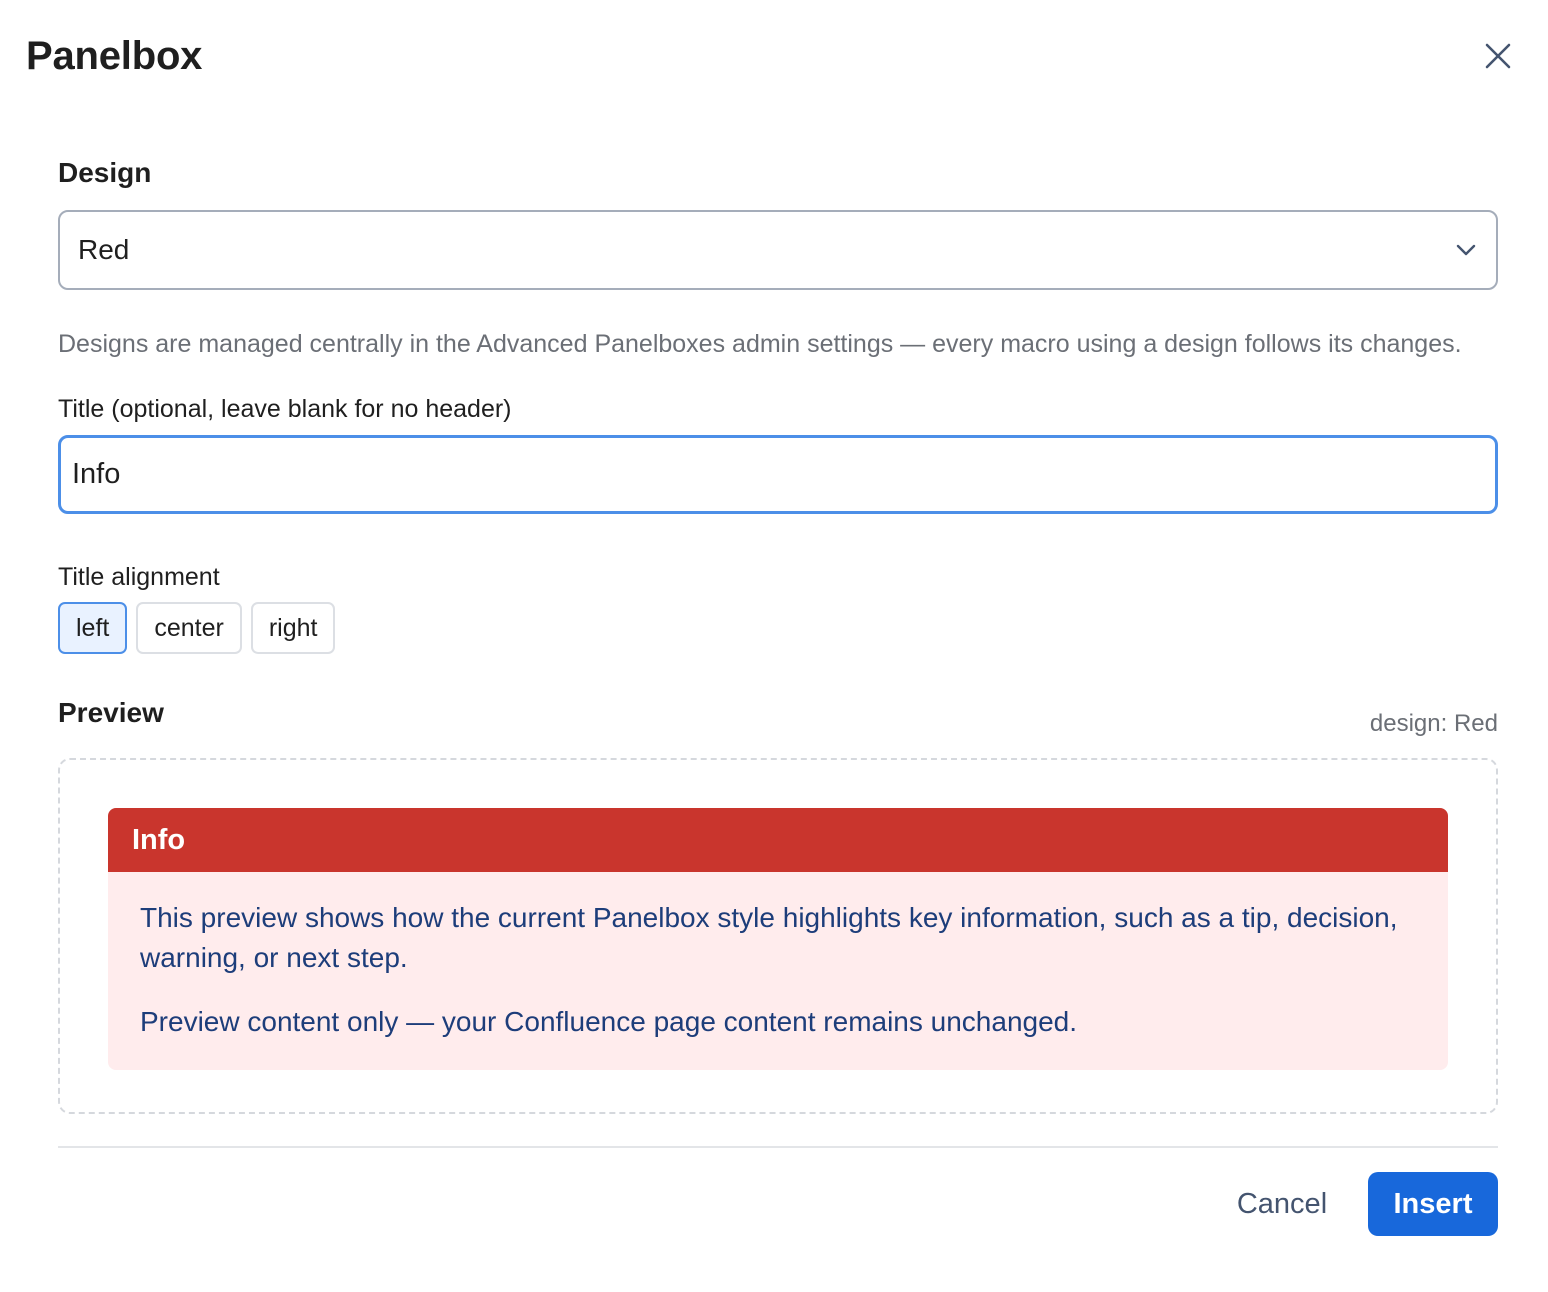  Describe the element at coordinates (778, 250) in the screenshot. I see `design-select: Red` at that location.